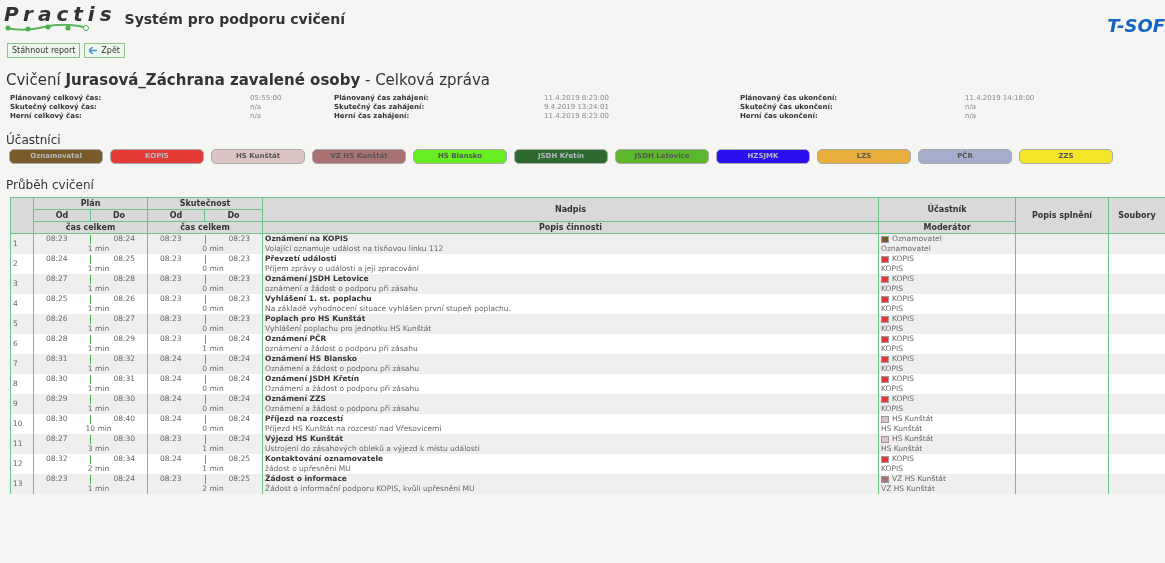 The height and width of the screenshot is (563, 1165). What do you see at coordinates (104, 50) in the screenshot?
I see `back-button: Zpět` at bounding box center [104, 50].